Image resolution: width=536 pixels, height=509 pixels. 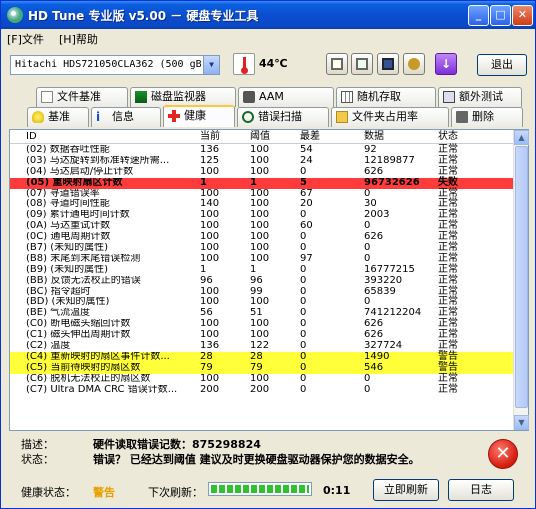 What do you see at coordinates (210, 137) in the screenshot?
I see `header-current: 当前` at bounding box center [210, 137].